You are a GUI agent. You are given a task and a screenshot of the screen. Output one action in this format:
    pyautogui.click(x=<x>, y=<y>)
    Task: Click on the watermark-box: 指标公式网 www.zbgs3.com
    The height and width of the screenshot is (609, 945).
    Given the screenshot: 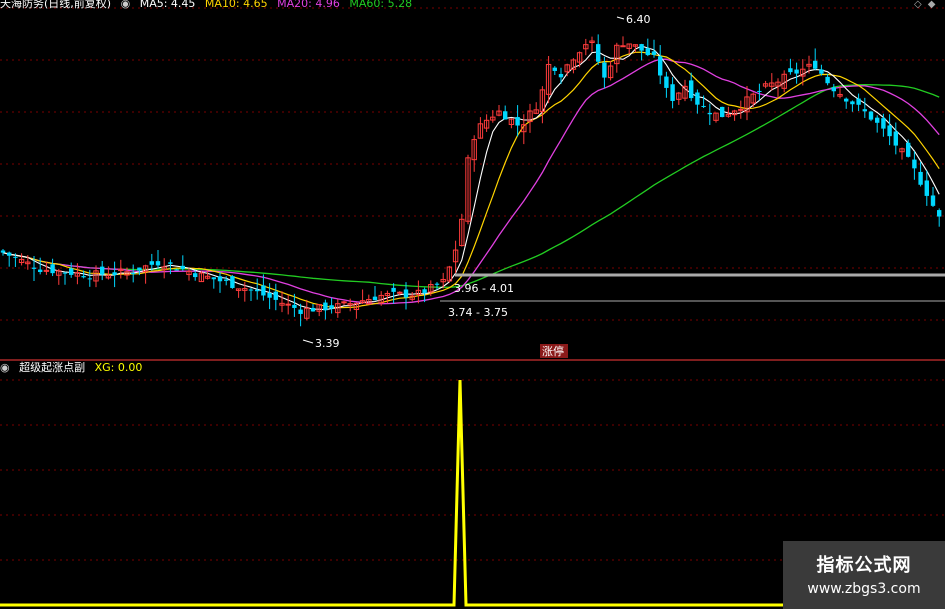 What is the action you would take?
    pyautogui.click(x=864, y=575)
    